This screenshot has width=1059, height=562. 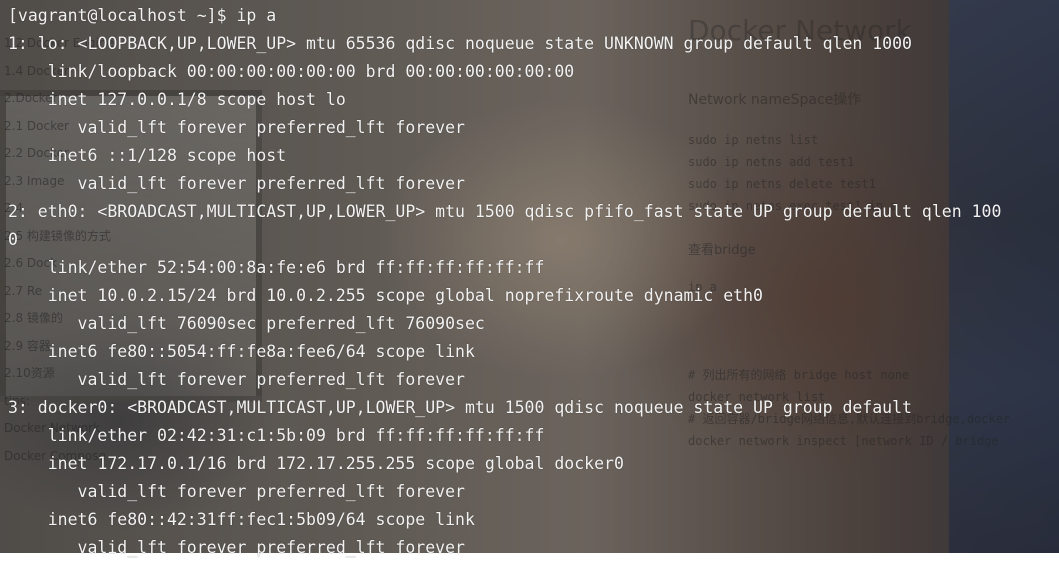 What do you see at coordinates (147, 155) in the screenshot?
I see `terminal-output-line: inet6 ::1/128 scope host` at bounding box center [147, 155].